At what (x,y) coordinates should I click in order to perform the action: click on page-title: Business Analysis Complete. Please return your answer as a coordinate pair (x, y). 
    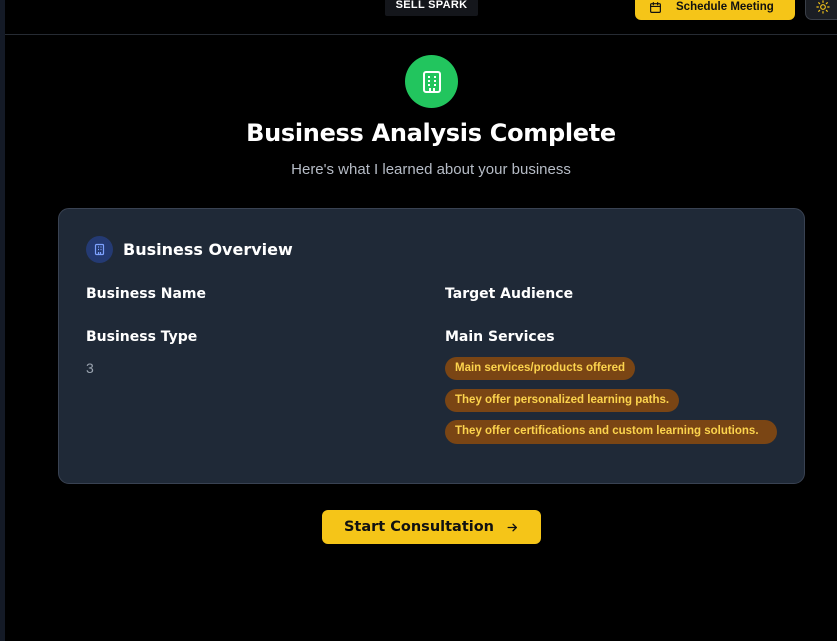
    Looking at the image, I should click on (431, 133).